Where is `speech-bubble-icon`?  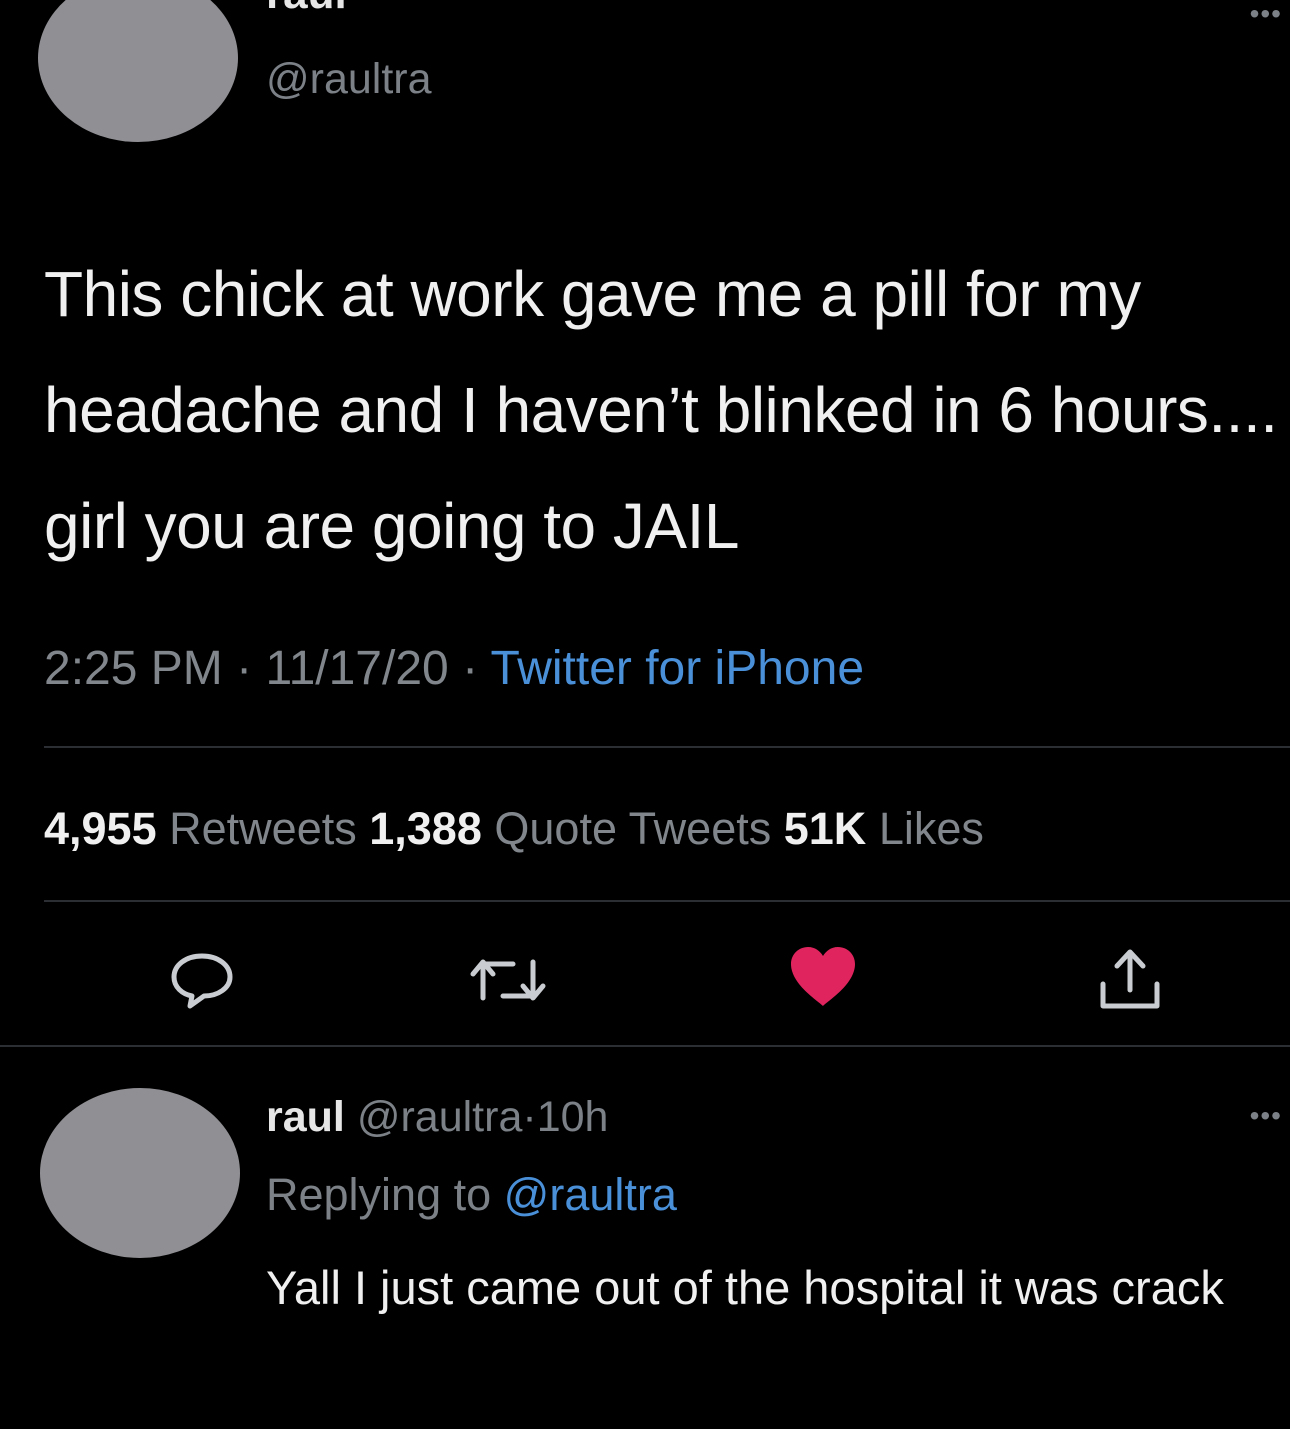 speech-bubble-icon is located at coordinates (202, 981).